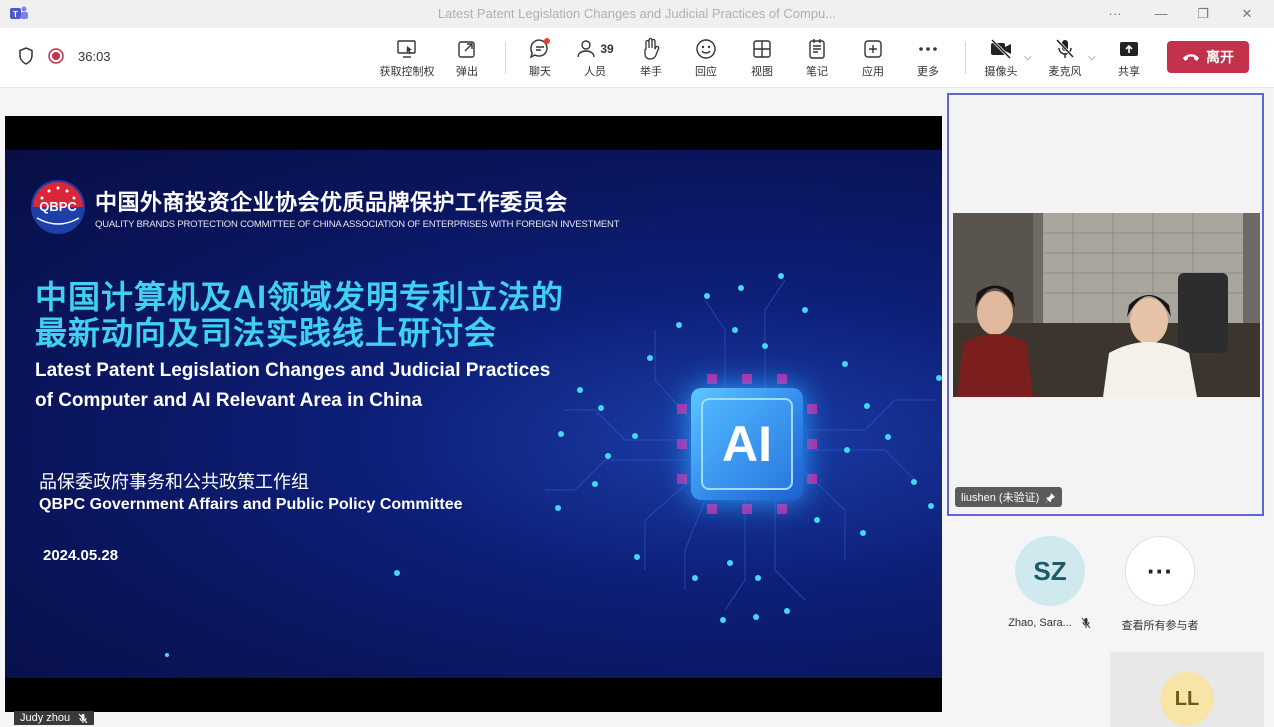 The width and height of the screenshot is (1274, 727). I want to click on avatar: SZ, so click(1050, 571).